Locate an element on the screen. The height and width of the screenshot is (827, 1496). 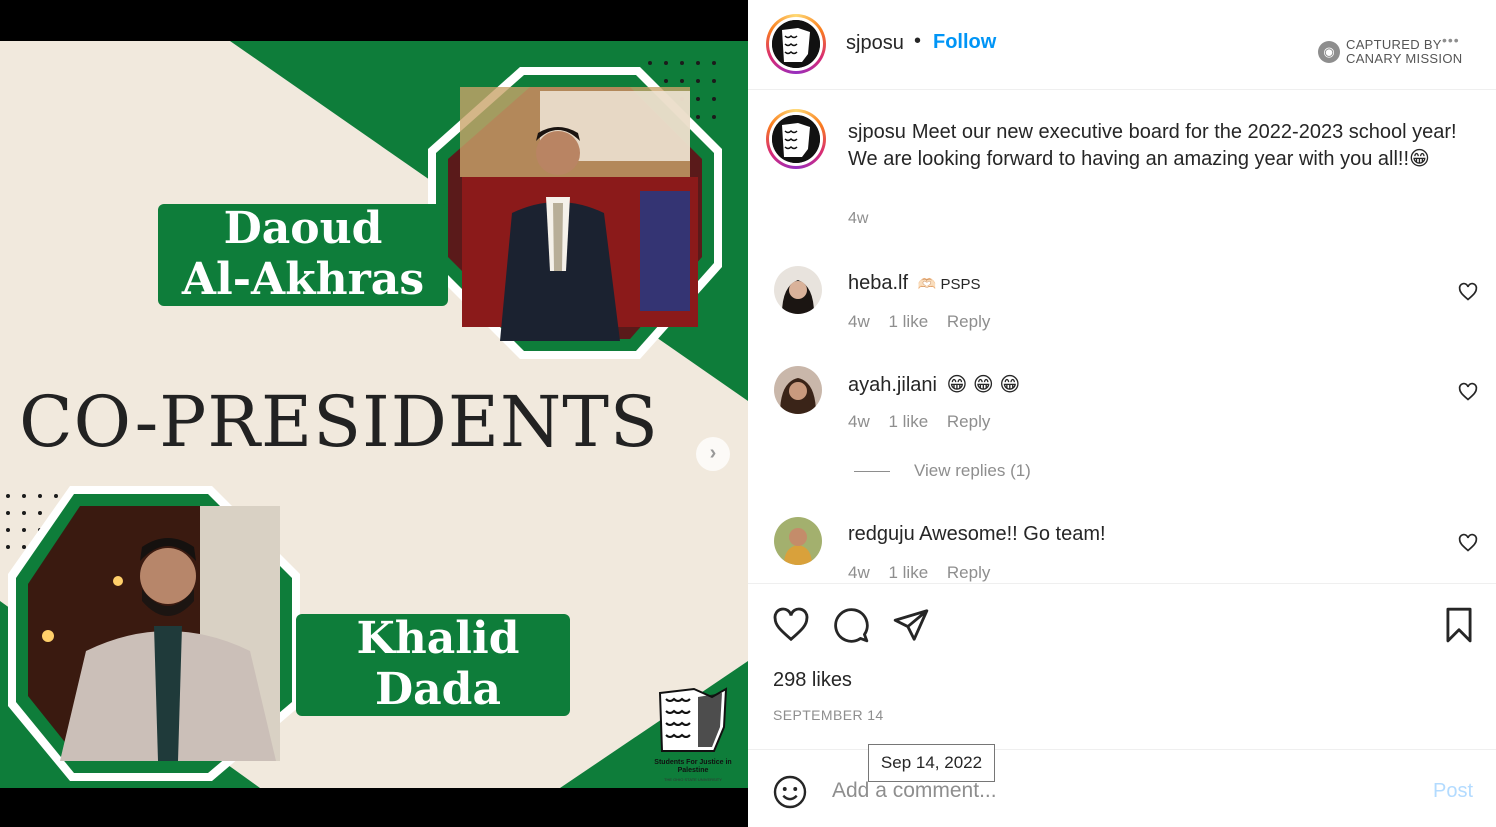
more-options-icon: ••• is located at coordinates (1451, 40).